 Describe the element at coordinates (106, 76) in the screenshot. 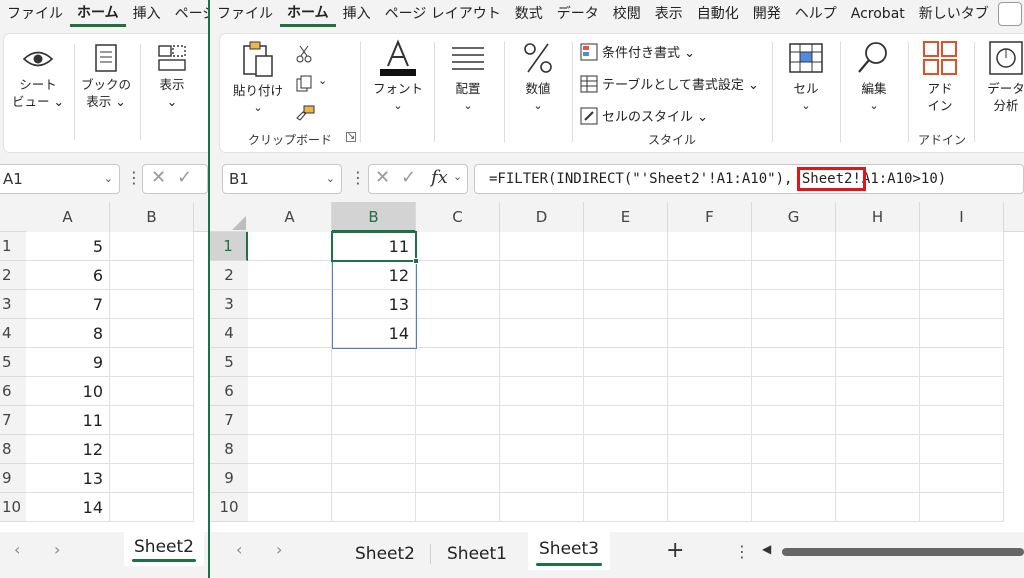

I see `workbook-view-button: ブックの 表示 ⌄` at that location.